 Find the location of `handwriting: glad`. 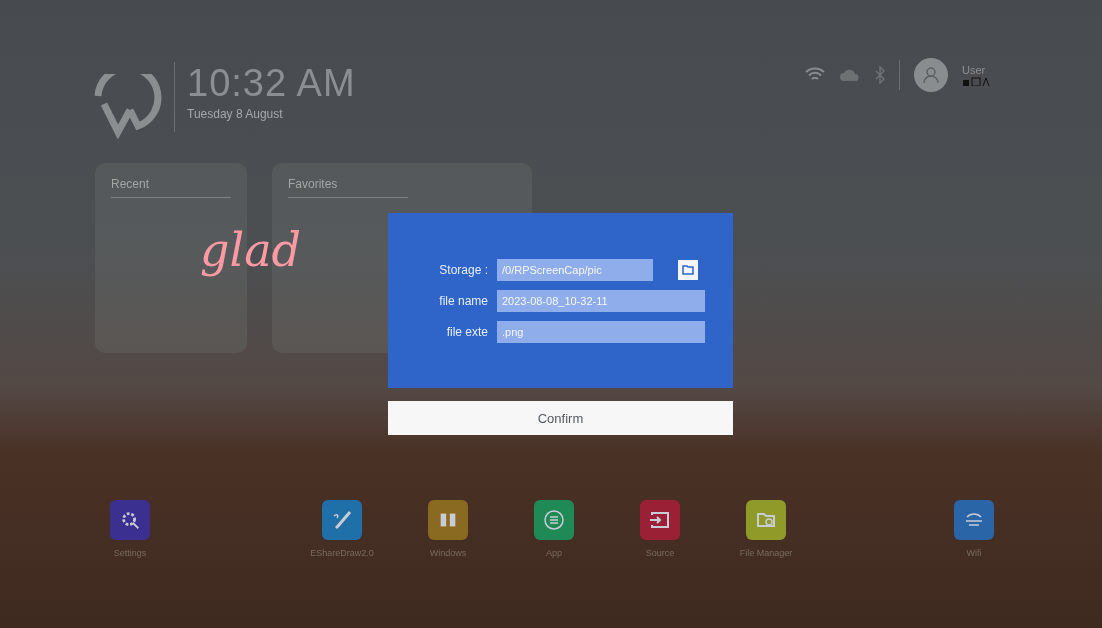

handwriting: glad is located at coordinates (251, 250).